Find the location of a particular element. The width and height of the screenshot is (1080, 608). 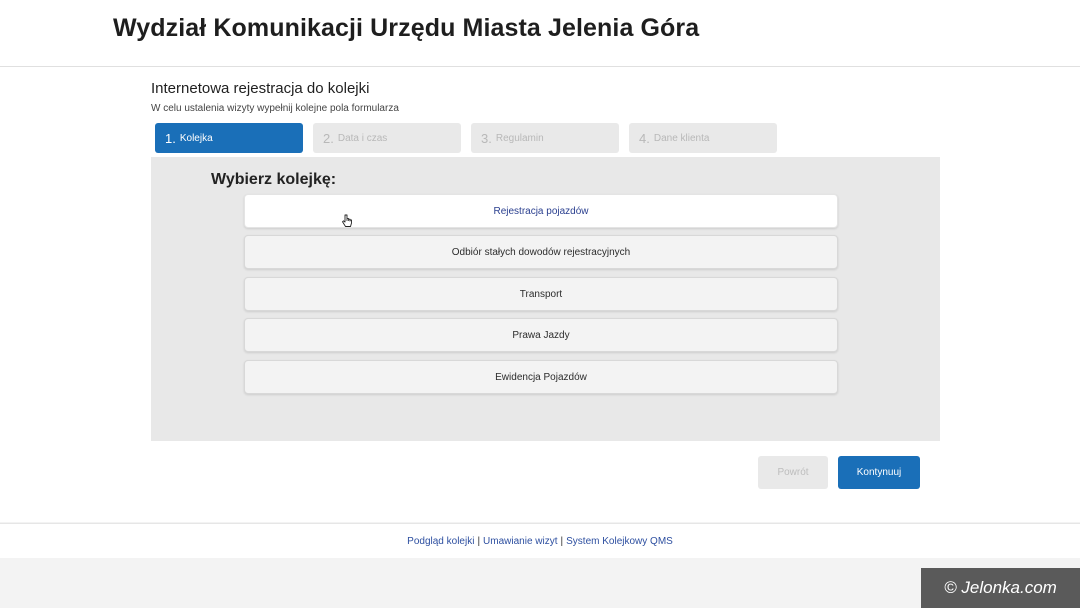

queue-option-label: Rejestracja pojazdów is located at coordinates (541, 211).